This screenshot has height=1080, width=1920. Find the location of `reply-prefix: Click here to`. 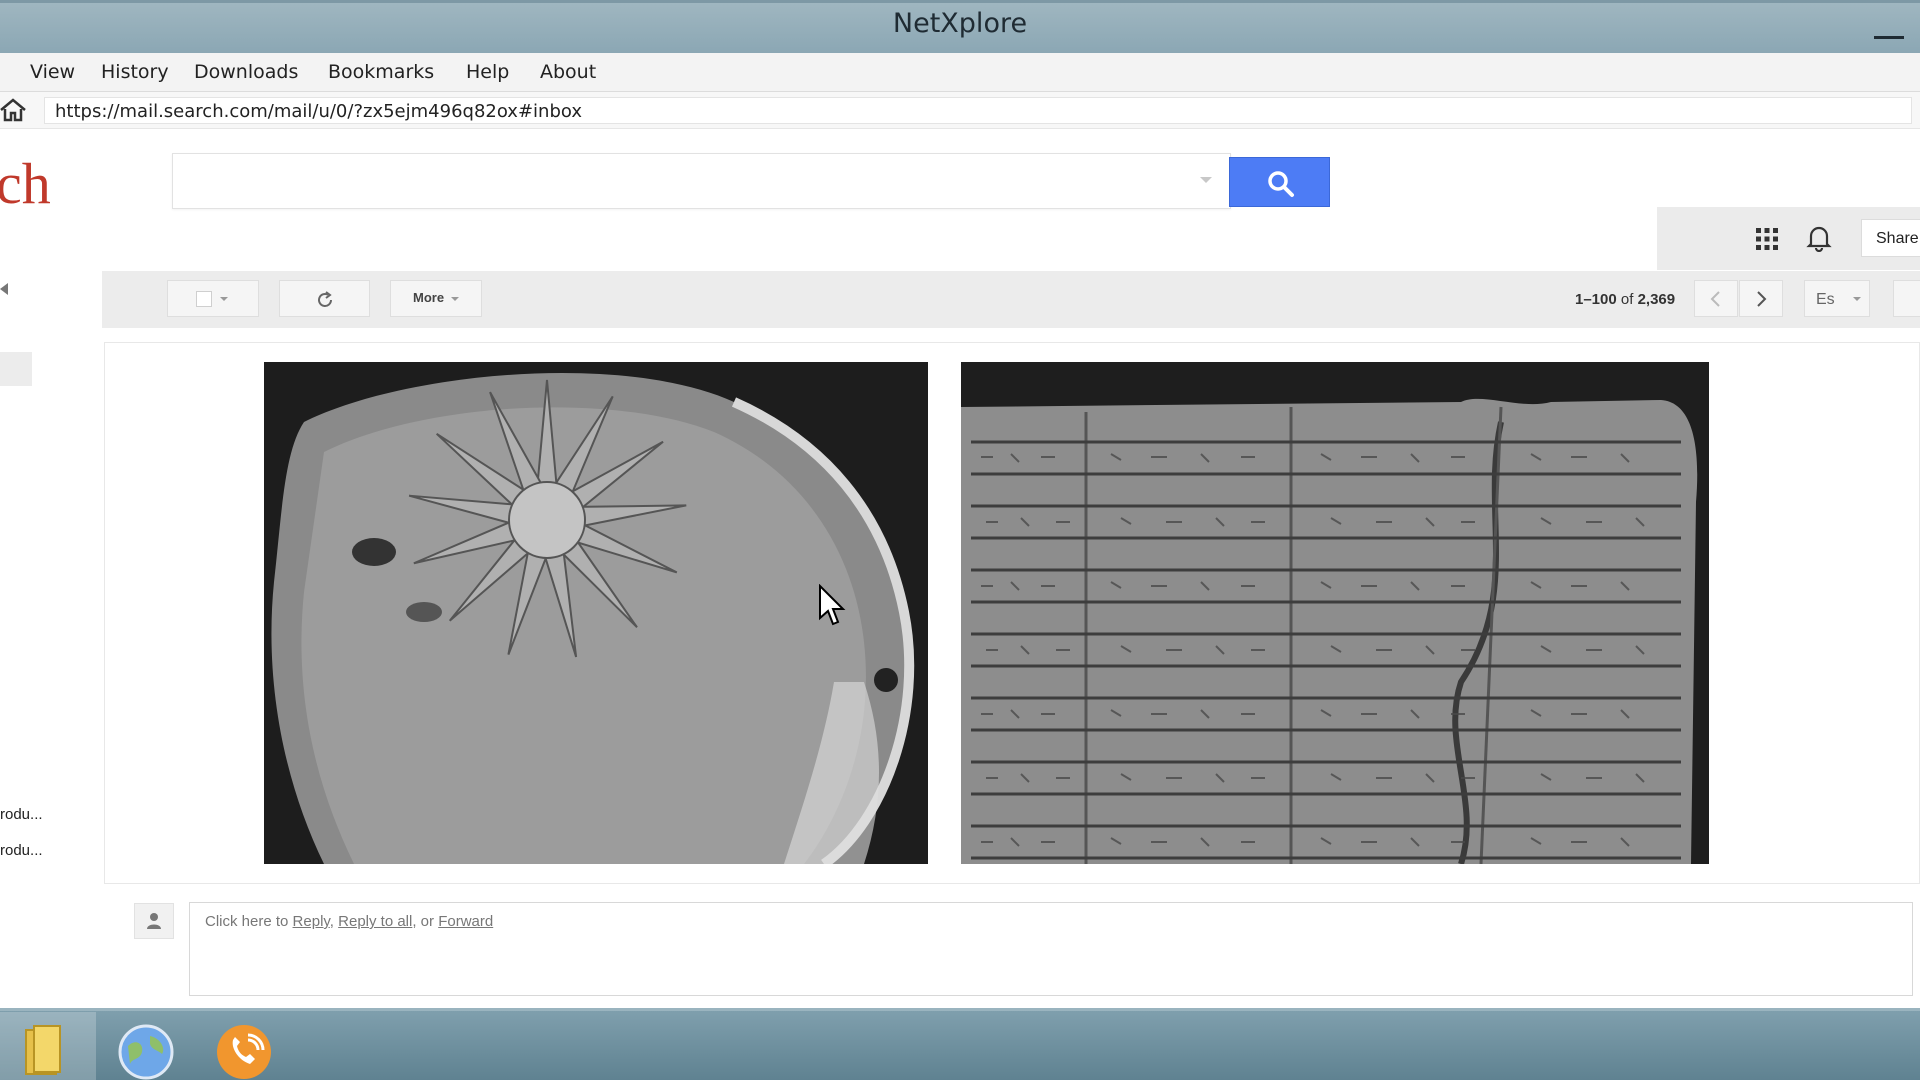

reply-prefix: Click here to is located at coordinates (249, 921).